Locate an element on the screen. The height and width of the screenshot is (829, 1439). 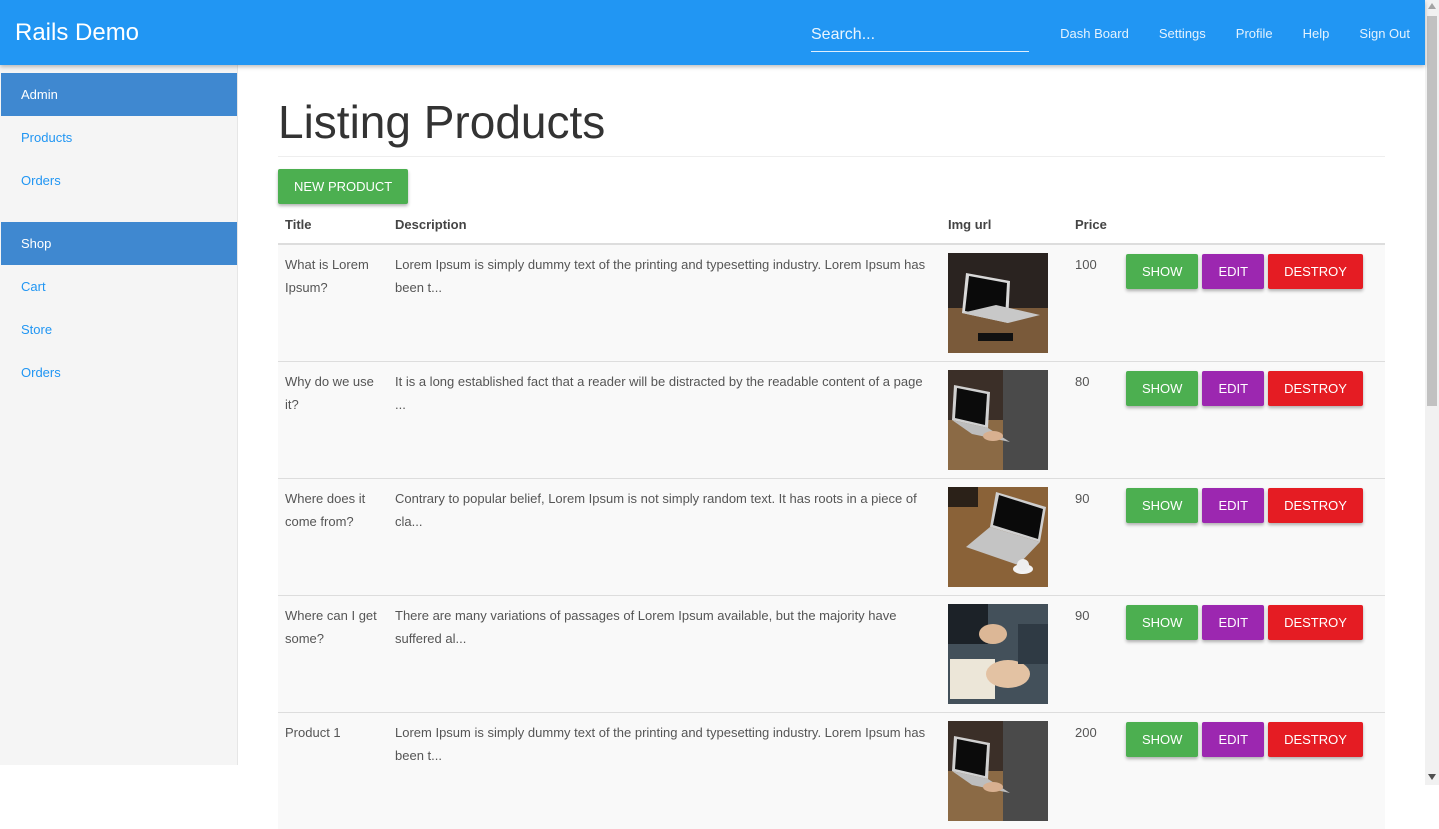
table-header-row: Title Description Img url Price is located at coordinates (831, 226).